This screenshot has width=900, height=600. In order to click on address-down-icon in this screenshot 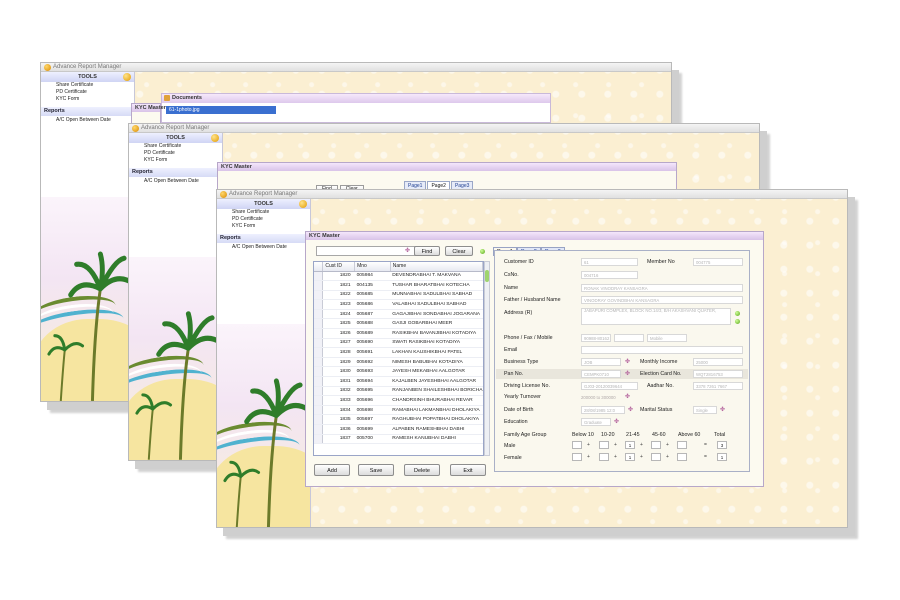, I will do `click(737, 321)`.